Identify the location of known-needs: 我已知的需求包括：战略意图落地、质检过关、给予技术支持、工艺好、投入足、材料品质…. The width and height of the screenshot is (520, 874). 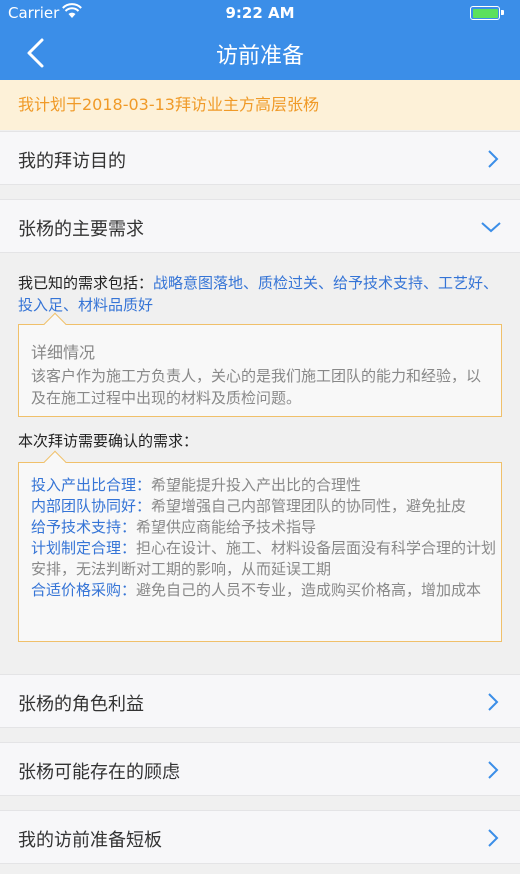
(263, 294).